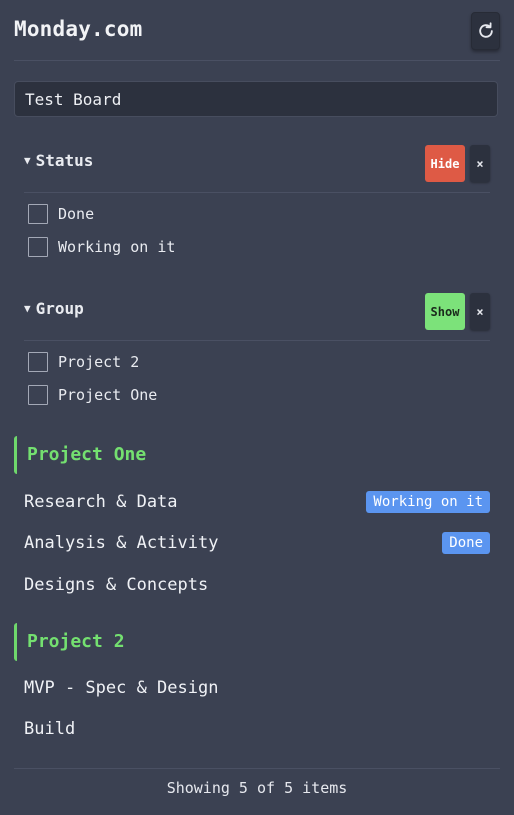  What do you see at coordinates (117, 247) in the screenshot?
I see `status-option-label: Working on it` at bounding box center [117, 247].